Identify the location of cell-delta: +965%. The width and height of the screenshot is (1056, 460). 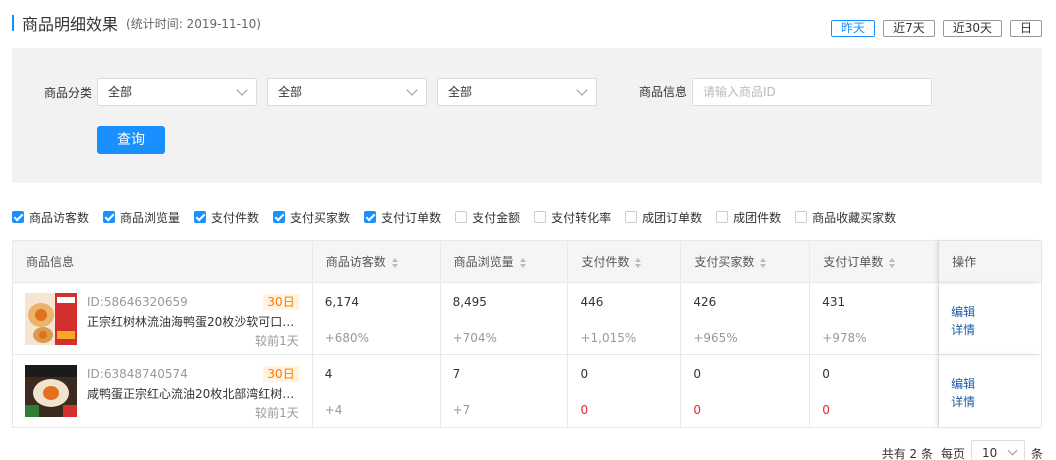
(715, 338).